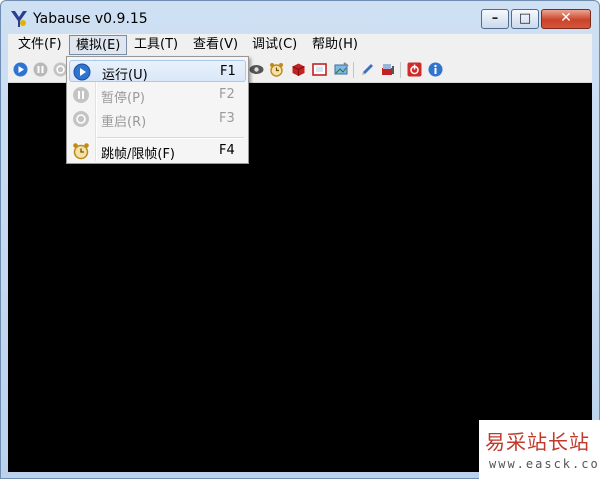  What do you see at coordinates (138, 154) in the screenshot?
I see `menu-item-label: 跳帧/限帧(F)` at bounding box center [138, 154].